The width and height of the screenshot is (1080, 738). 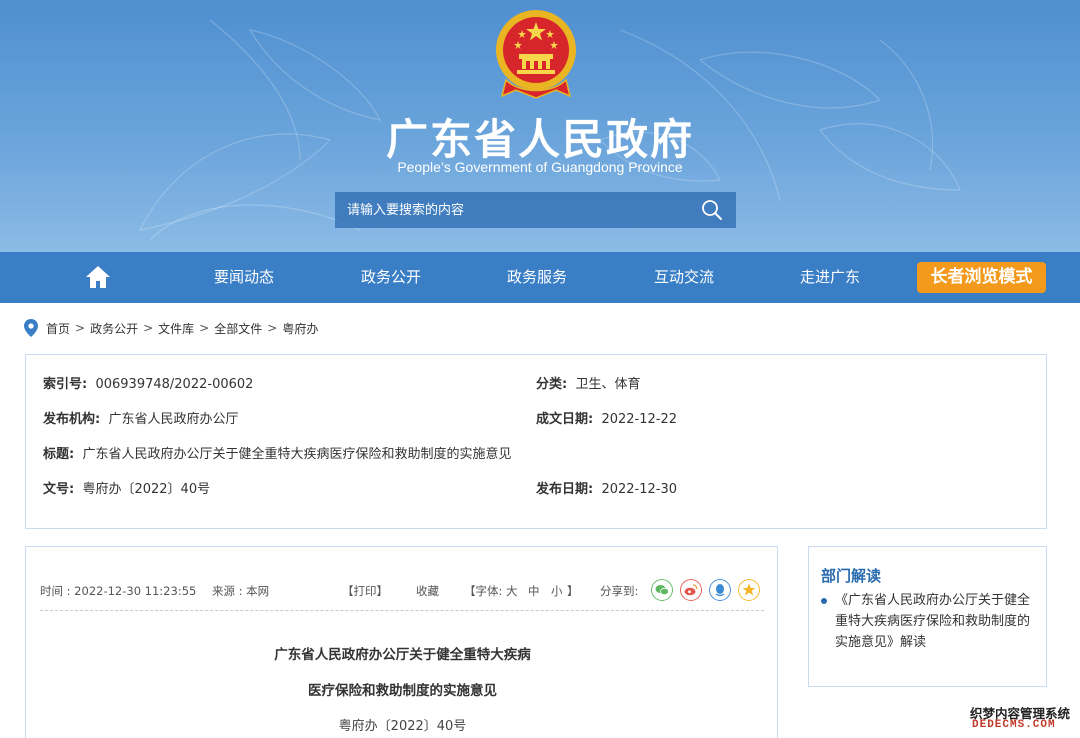 I want to click on sidebar-title: 部门解读, so click(x=851, y=576).